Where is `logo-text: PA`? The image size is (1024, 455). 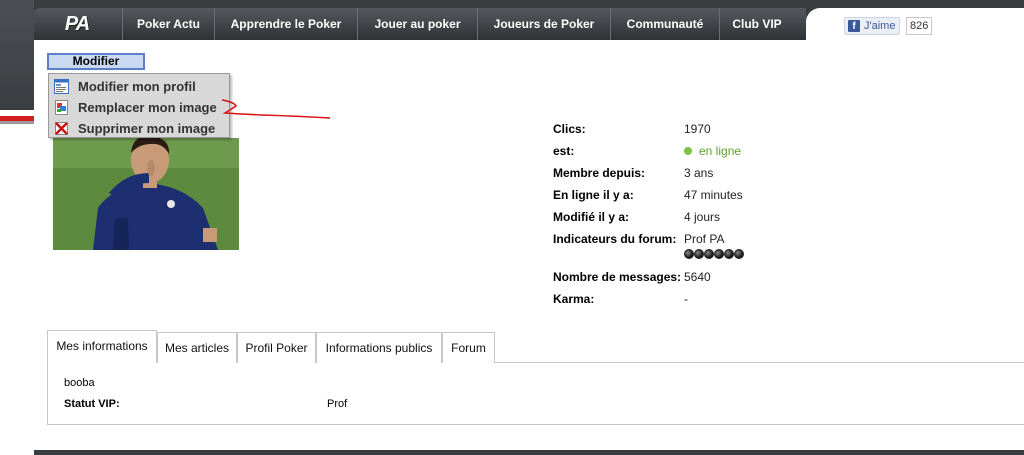 logo-text: PA is located at coordinates (77, 23).